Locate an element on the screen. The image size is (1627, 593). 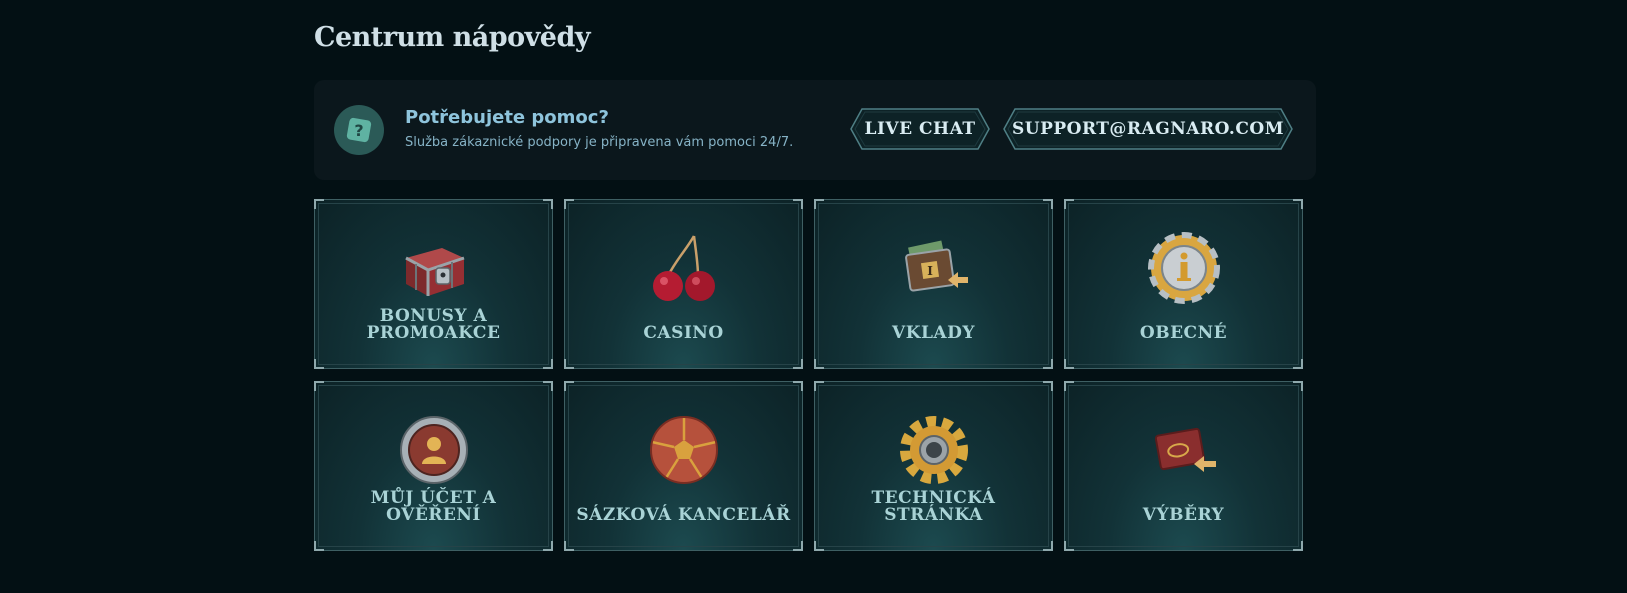
treasure-chest-icon is located at coordinates (434, 272).